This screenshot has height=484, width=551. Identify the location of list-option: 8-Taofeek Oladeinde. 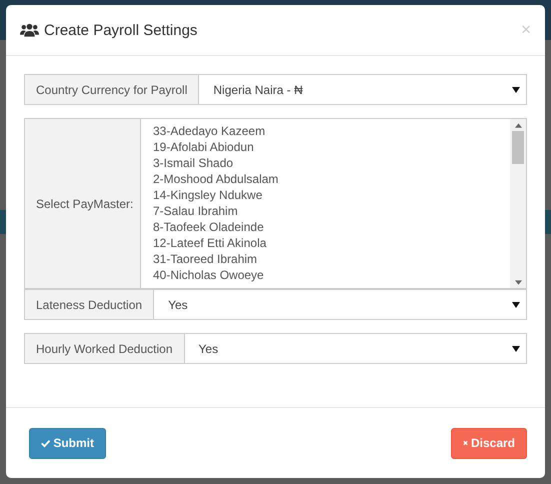
(325, 227).